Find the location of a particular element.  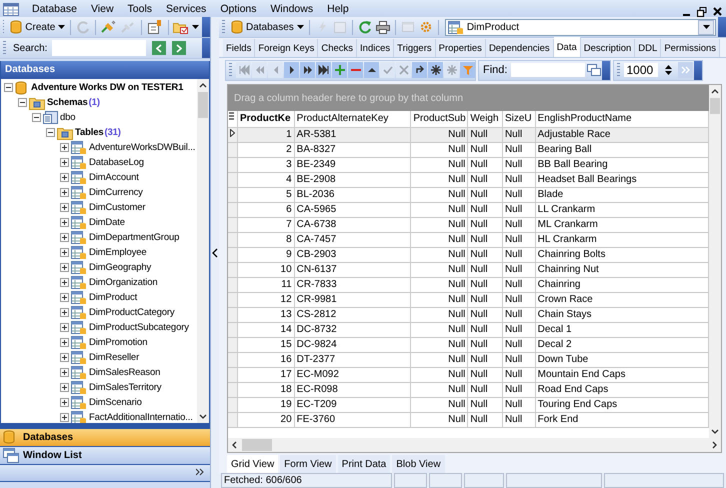

properties-button is located at coordinates (155, 27).